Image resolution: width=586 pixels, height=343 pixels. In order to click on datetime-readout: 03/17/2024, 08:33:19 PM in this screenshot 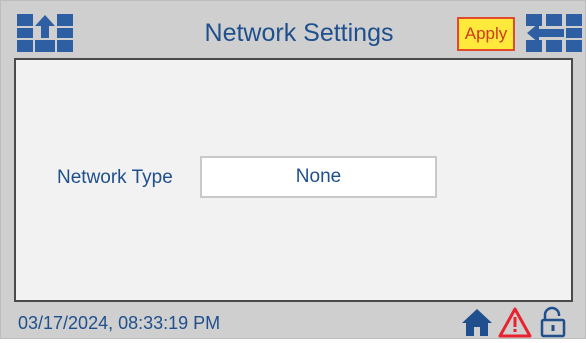, I will do `click(119, 323)`.